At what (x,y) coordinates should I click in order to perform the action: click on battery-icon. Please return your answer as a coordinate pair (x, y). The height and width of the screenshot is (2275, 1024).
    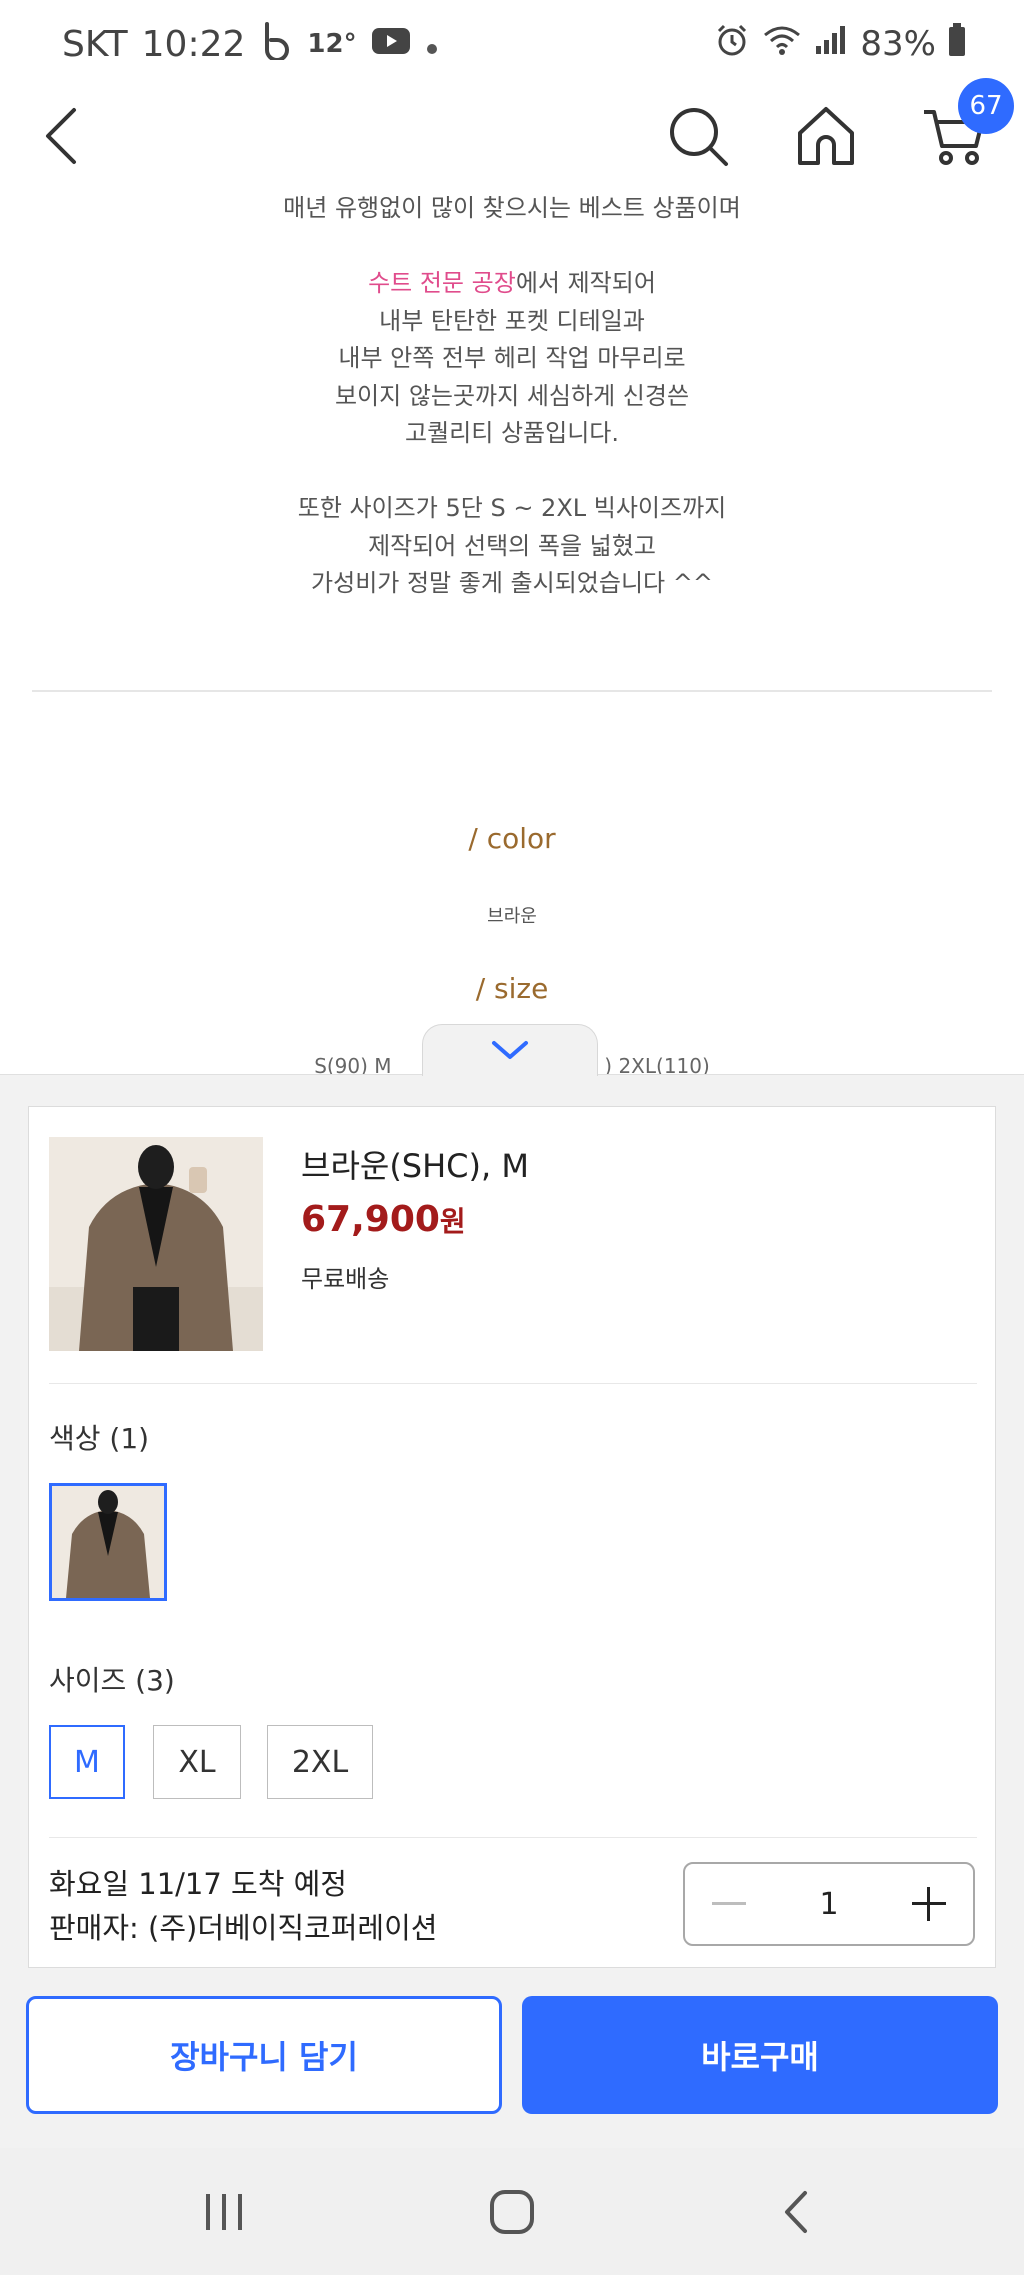
    Looking at the image, I should click on (957, 44).